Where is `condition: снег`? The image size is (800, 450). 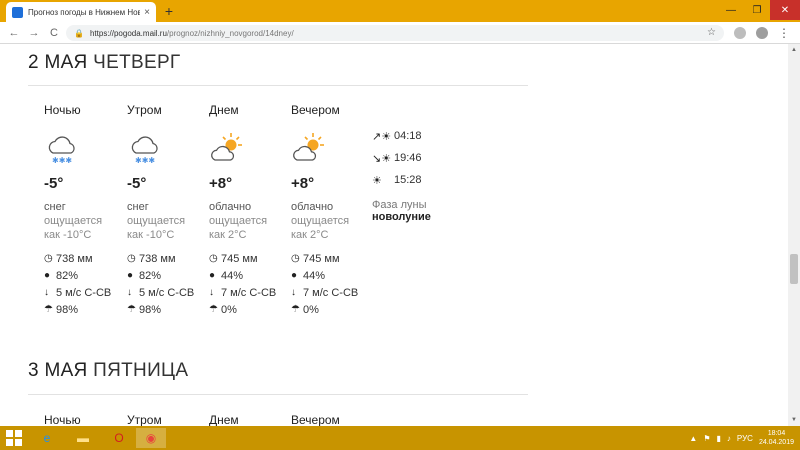 condition: снег is located at coordinates (138, 207).